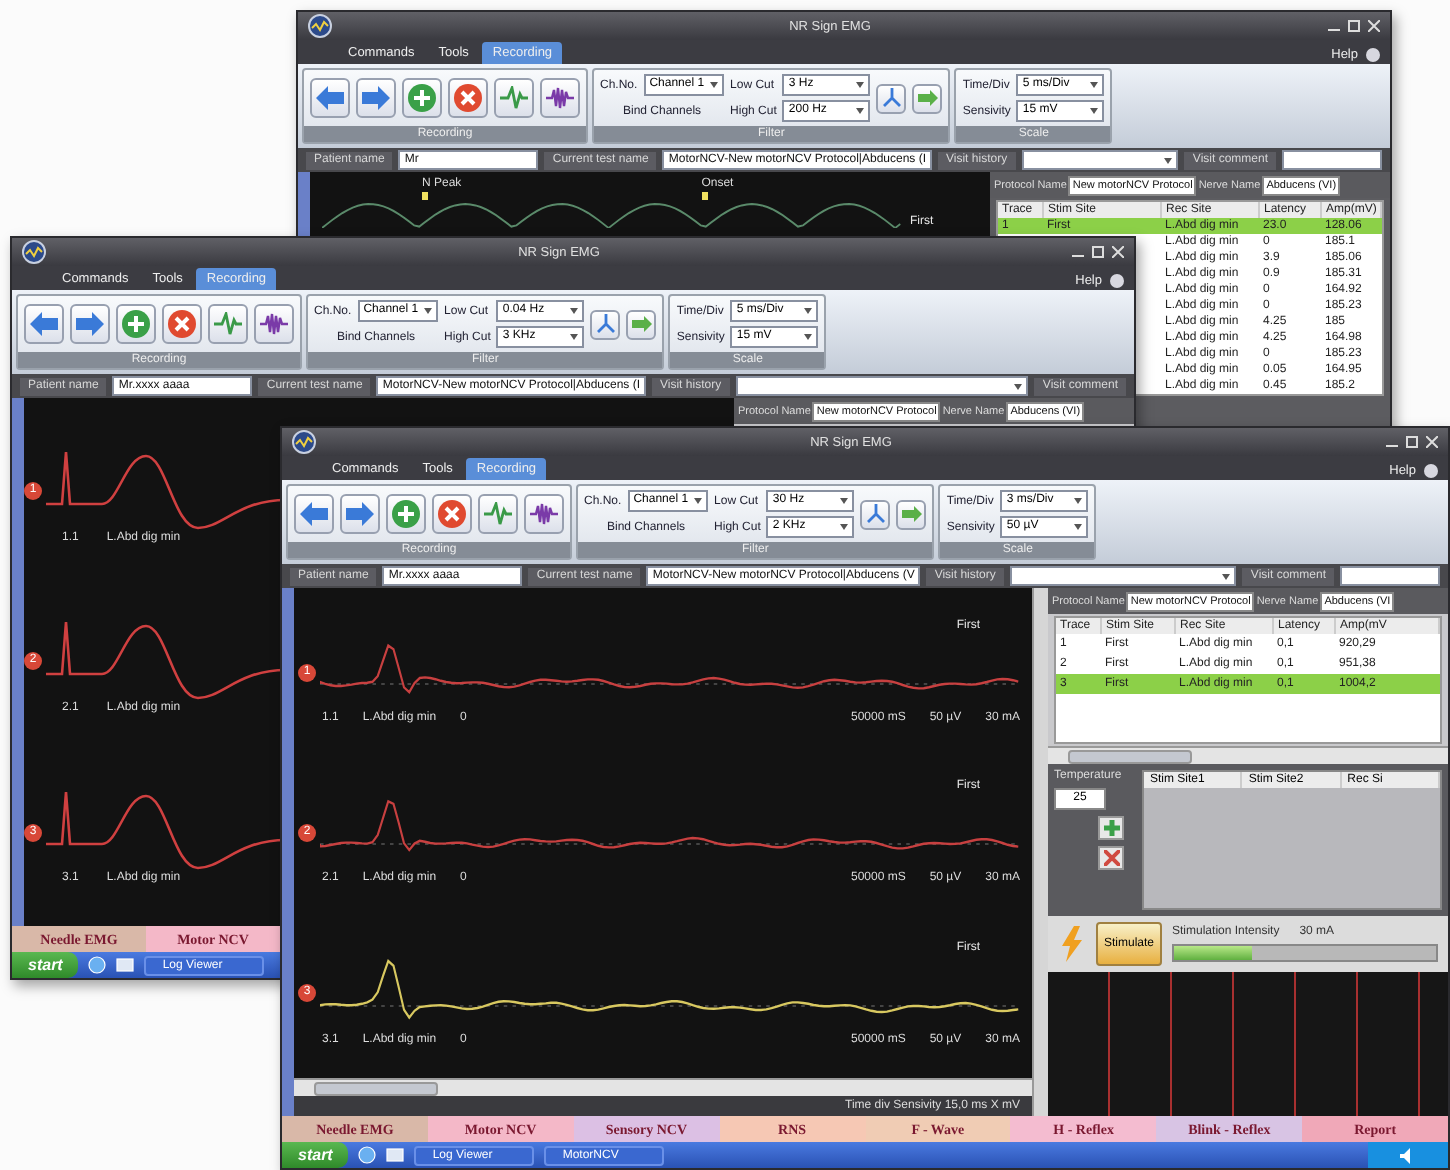 Image resolution: width=1450 pixels, height=1170 pixels. Describe the element at coordinates (1072, 944) in the screenshot. I see `lightning-icon` at that location.